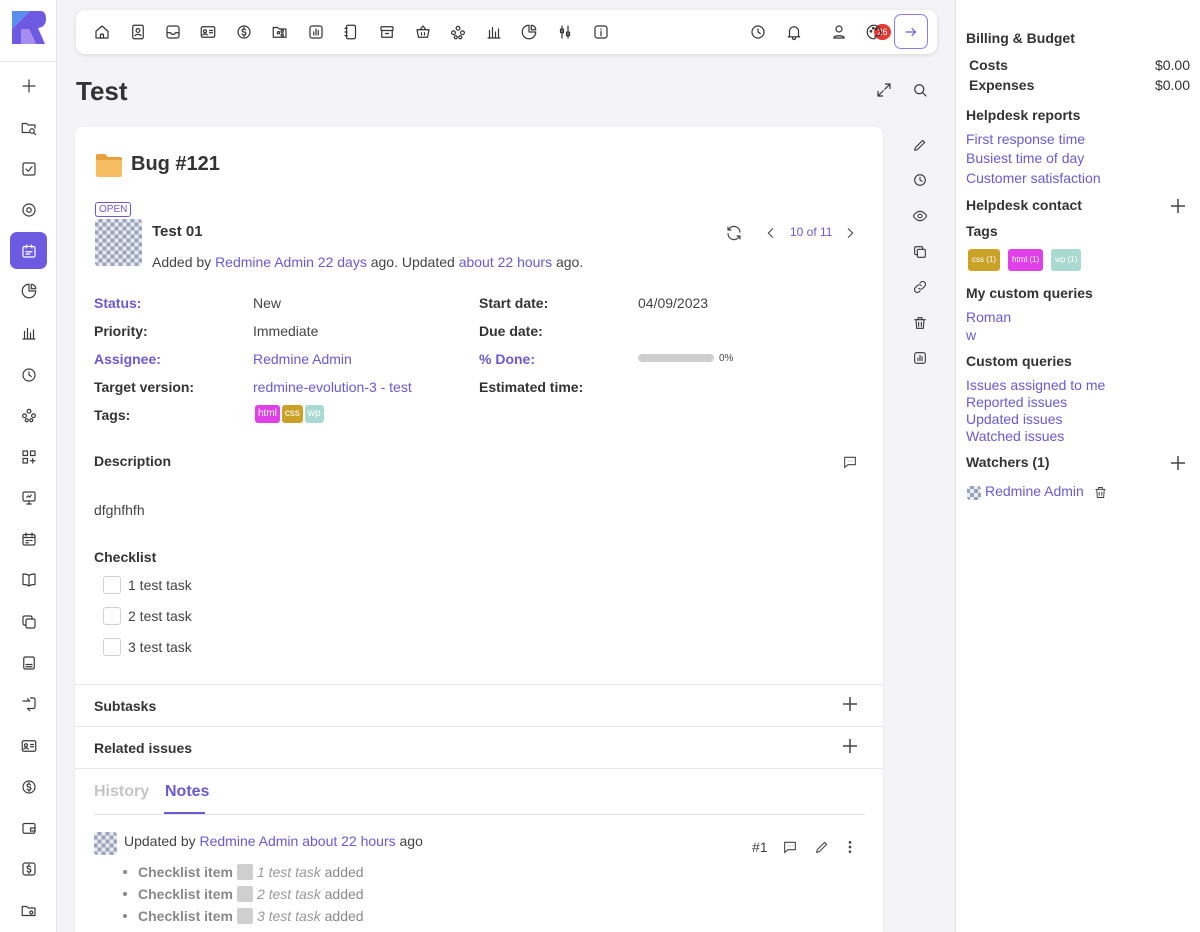 The image size is (1200, 932). What do you see at coordinates (28, 414) in the screenshot?
I see `nav-people` at bounding box center [28, 414].